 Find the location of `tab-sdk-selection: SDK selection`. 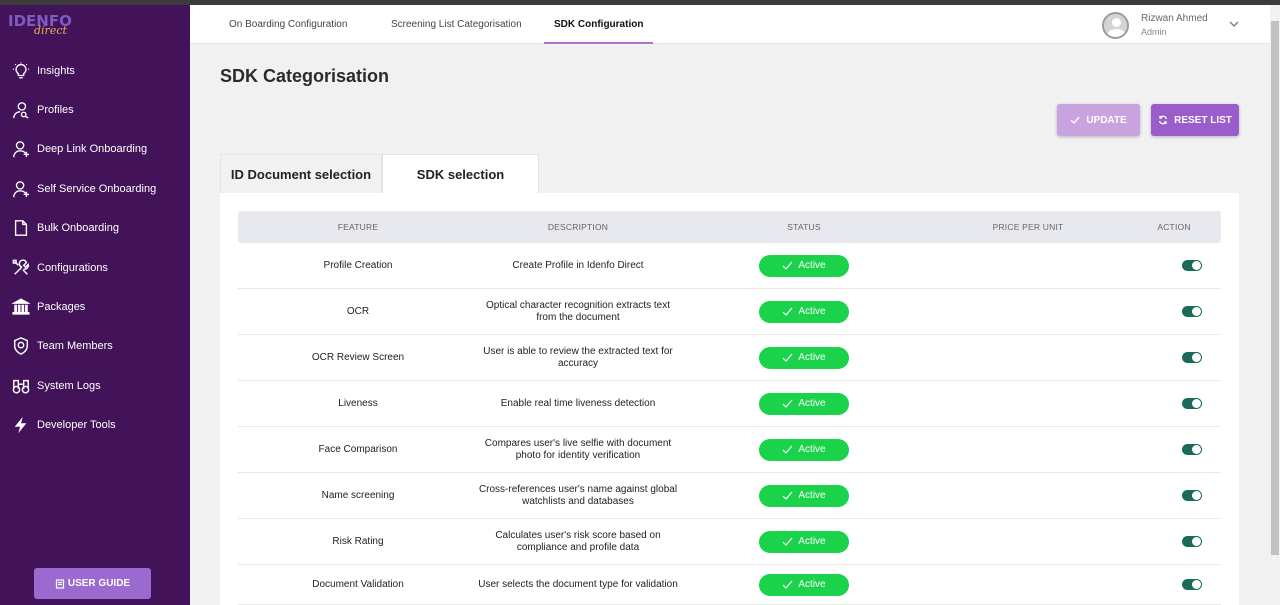

tab-sdk-selection: SDK selection is located at coordinates (460, 174).